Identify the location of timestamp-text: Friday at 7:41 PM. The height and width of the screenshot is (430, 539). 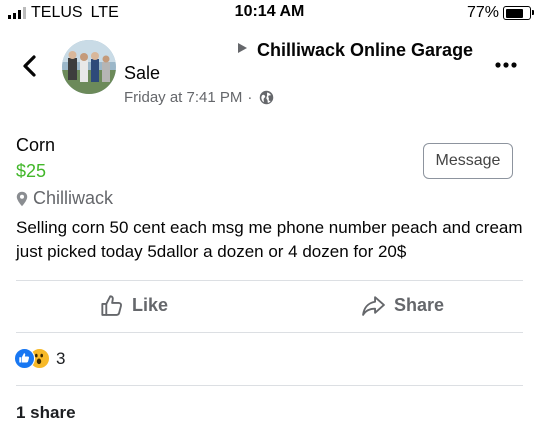
(183, 97).